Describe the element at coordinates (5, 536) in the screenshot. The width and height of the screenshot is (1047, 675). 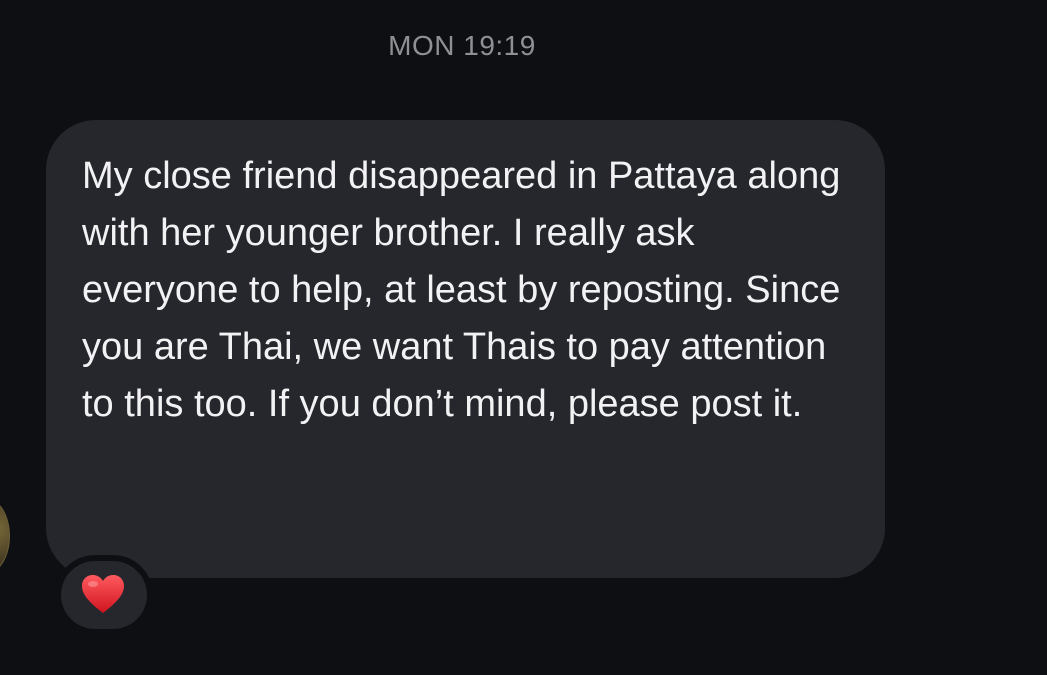
I see `sender-avatar` at that location.